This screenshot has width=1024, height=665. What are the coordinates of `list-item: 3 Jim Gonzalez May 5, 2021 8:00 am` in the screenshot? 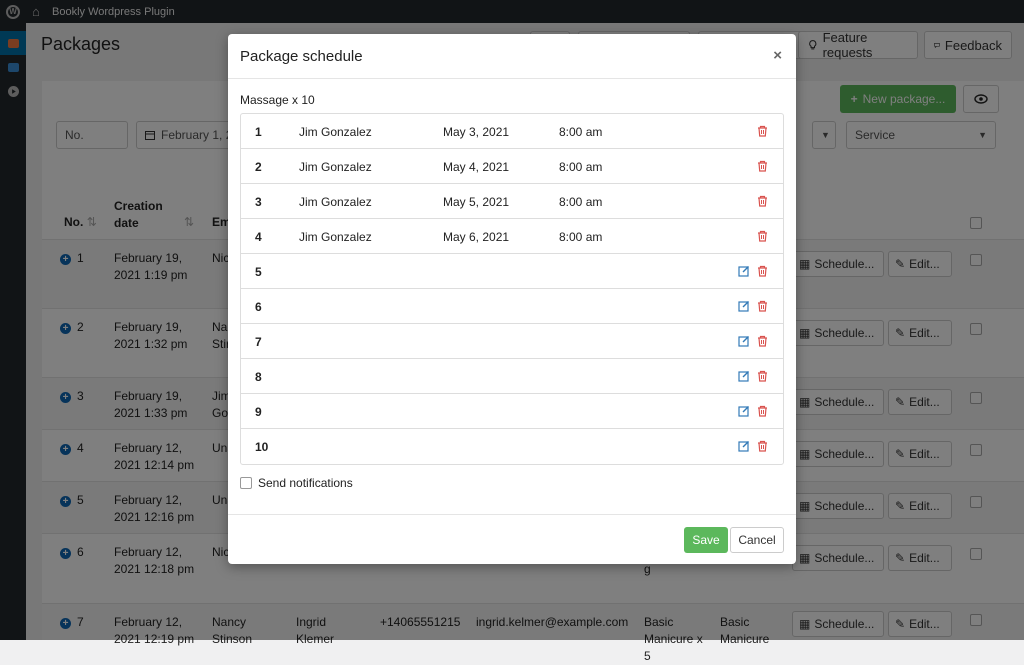 It's located at (512, 201).